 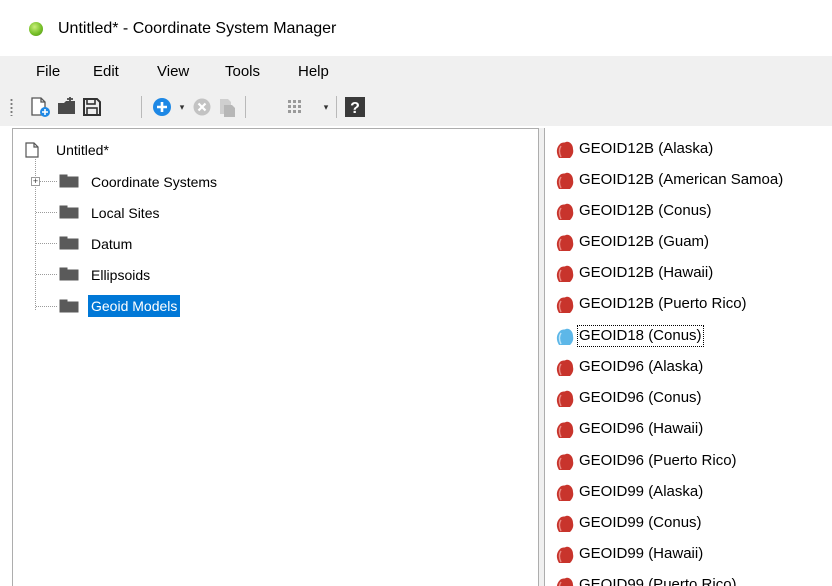 What do you see at coordinates (641, 366) in the screenshot?
I see `list-item-label: GEOID96 (Alaska)` at bounding box center [641, 366].